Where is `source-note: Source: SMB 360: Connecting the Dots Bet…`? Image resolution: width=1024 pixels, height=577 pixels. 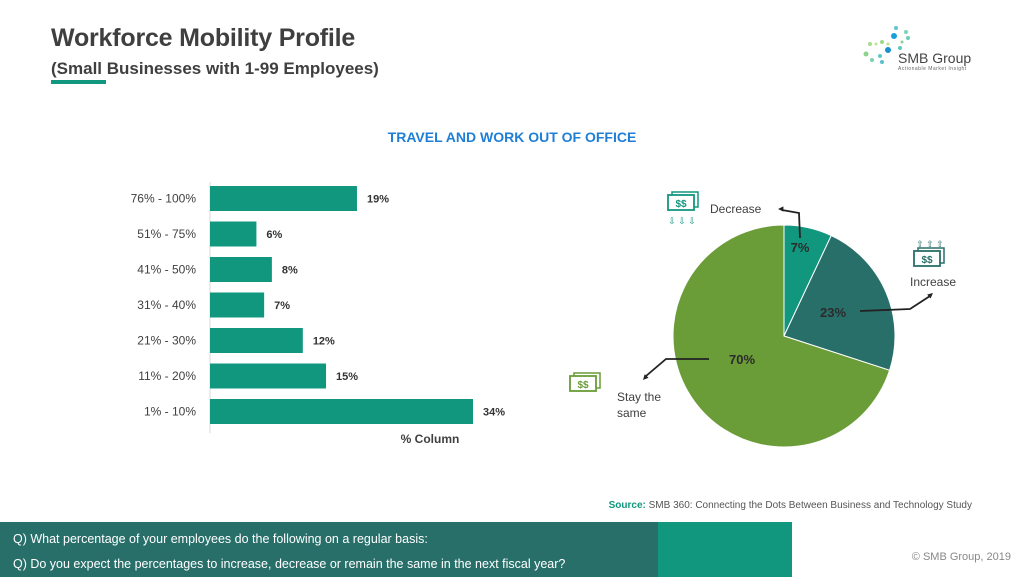
source-note: Source: SMB 360: Connecting the Dots Bet… is located at coordinates (790, 505).